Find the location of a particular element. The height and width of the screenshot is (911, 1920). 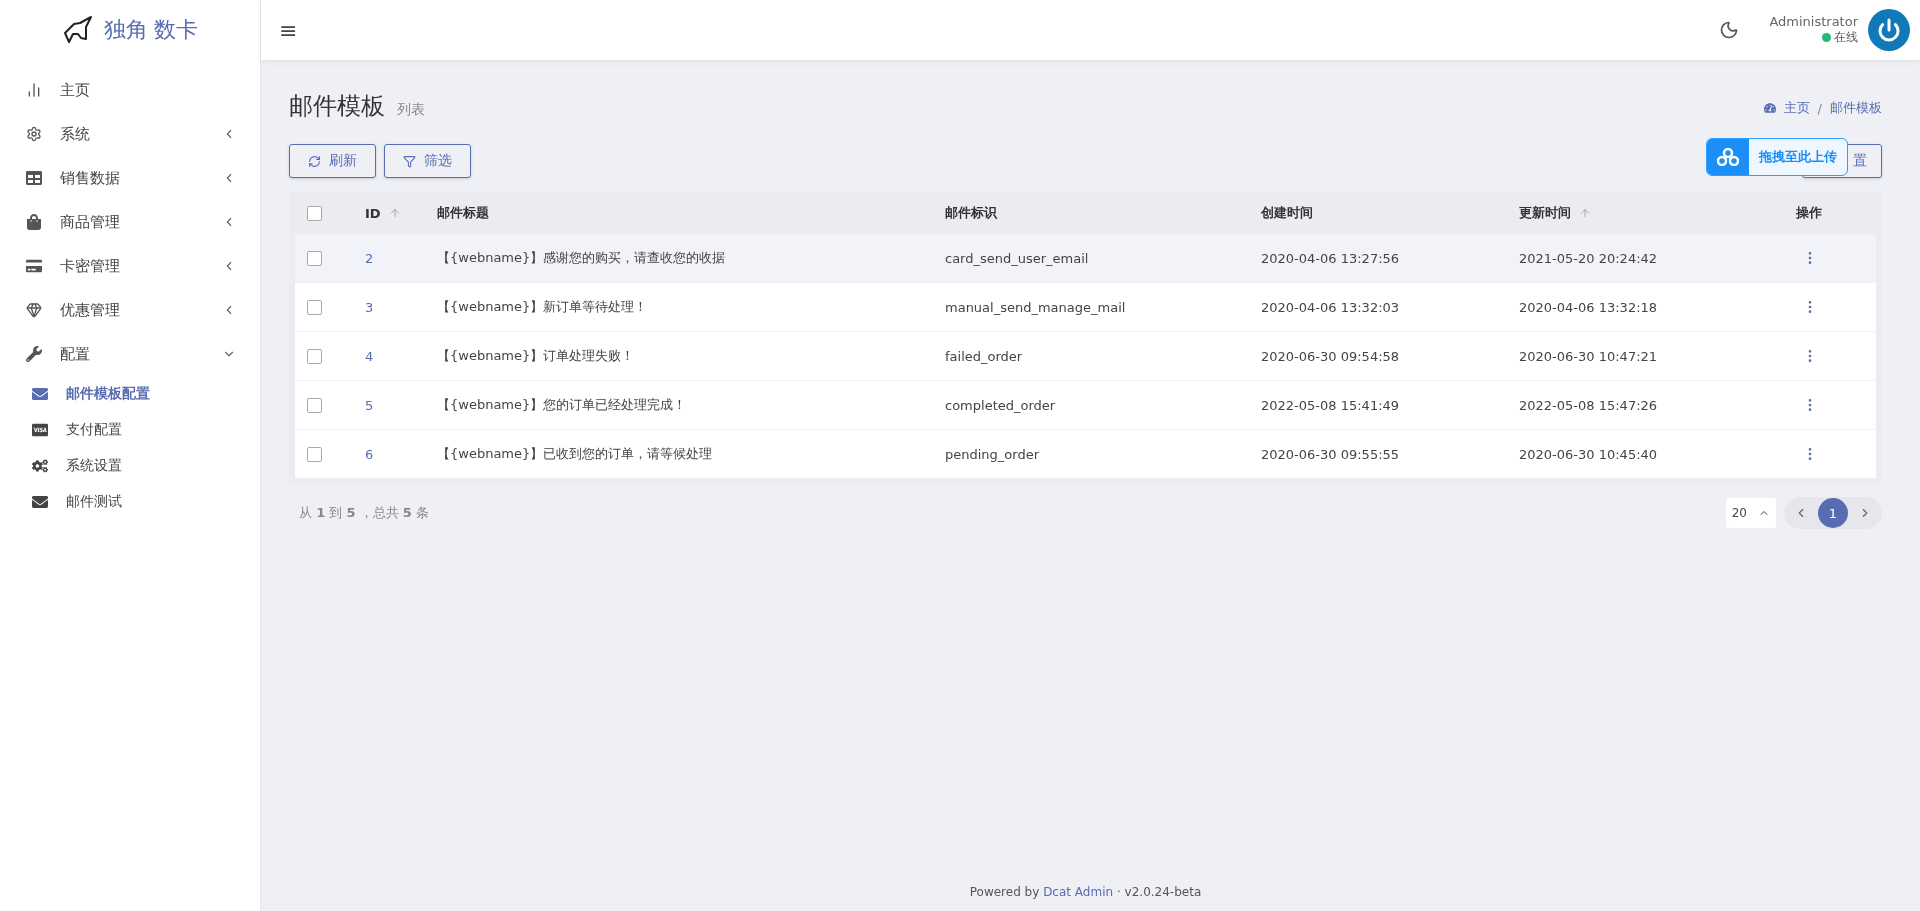

table-cell-text: 2020-06-30 10:45:40 is located at coordinates (1589, 454).